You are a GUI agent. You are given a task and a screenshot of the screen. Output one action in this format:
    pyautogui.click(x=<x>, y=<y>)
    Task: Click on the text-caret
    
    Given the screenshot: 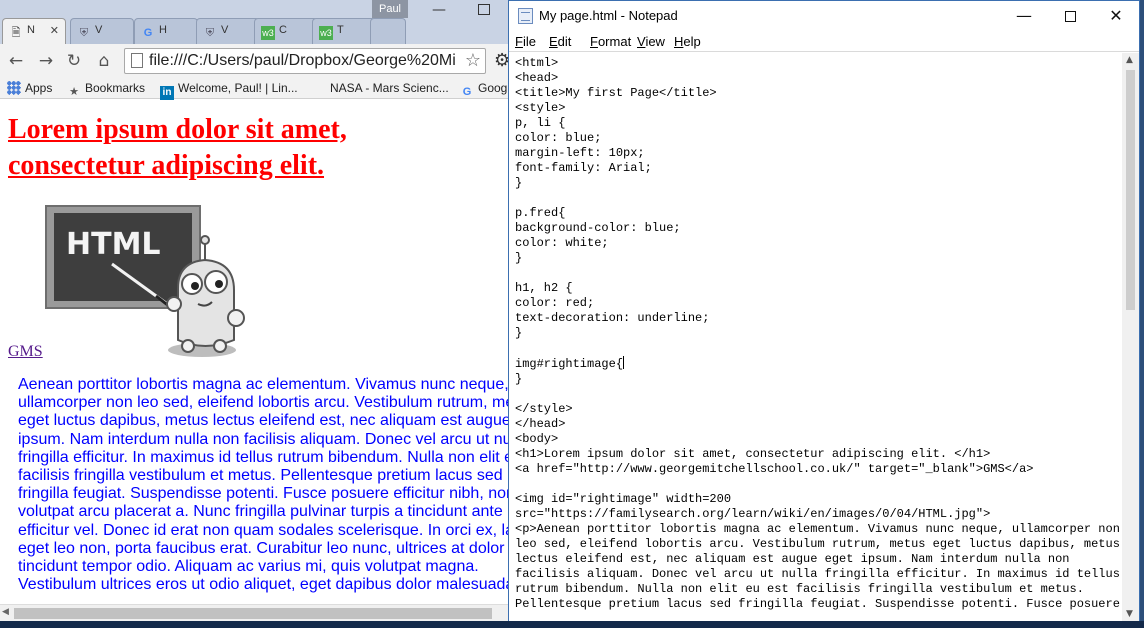 What is the action you would take?
    pyautogui.click(x=624, y=362)
    